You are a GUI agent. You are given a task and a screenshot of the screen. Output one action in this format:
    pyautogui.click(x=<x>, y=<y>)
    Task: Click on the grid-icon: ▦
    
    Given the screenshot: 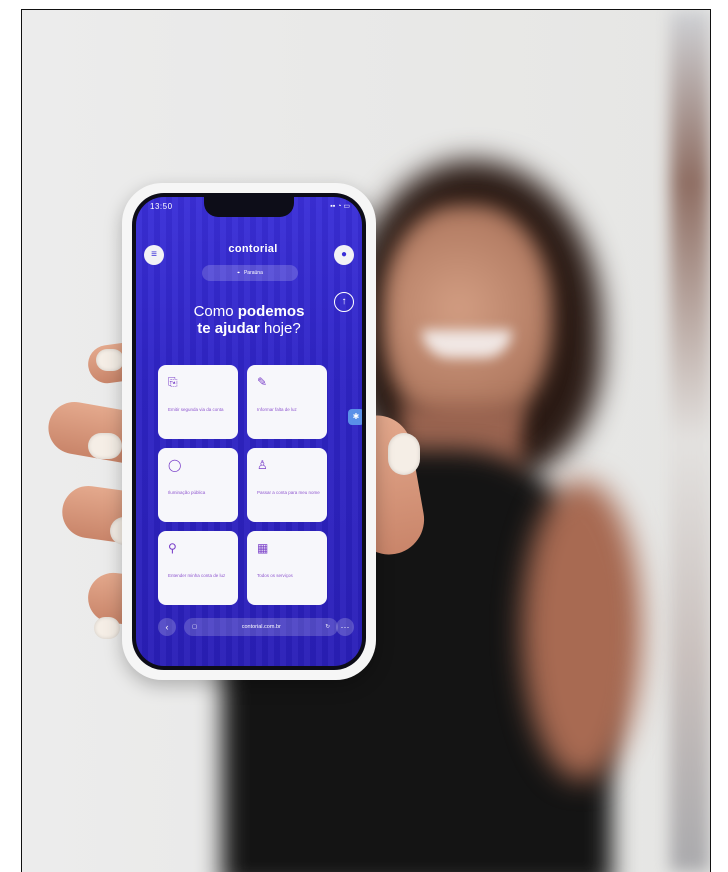 What is the action you would take?
    pyautogui.click(x=263, y=548)
    